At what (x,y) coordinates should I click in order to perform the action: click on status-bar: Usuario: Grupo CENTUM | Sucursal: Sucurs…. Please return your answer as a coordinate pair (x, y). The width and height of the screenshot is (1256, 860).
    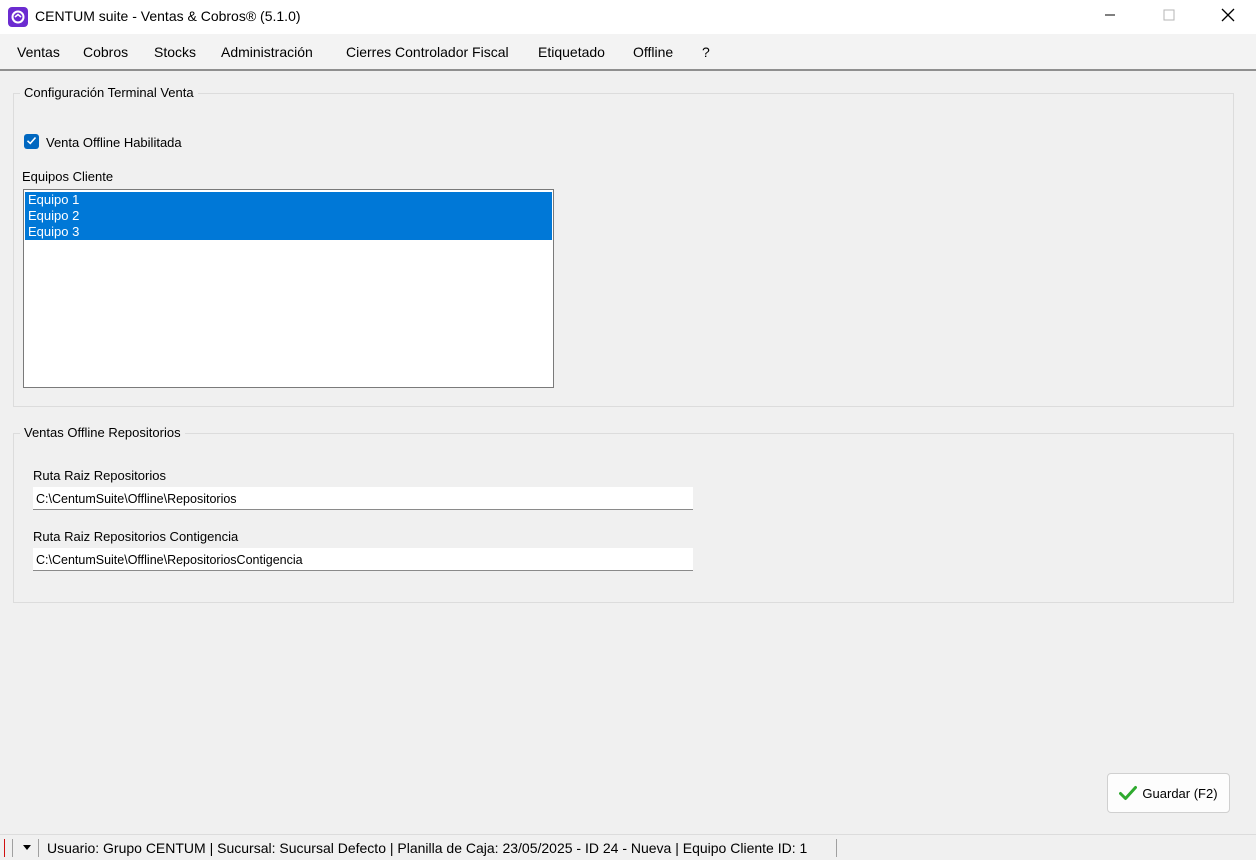
    Looking at the image, I should click on (628, 847).